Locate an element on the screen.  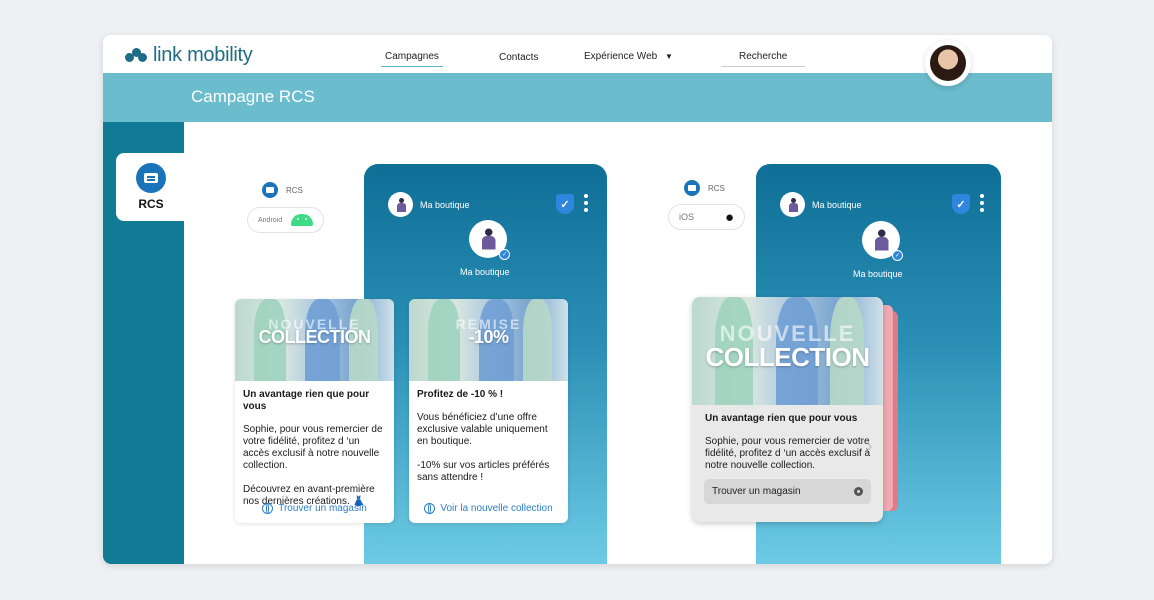
nav-experience-web-label: Expérience Web is located at coordinates (621, 56).